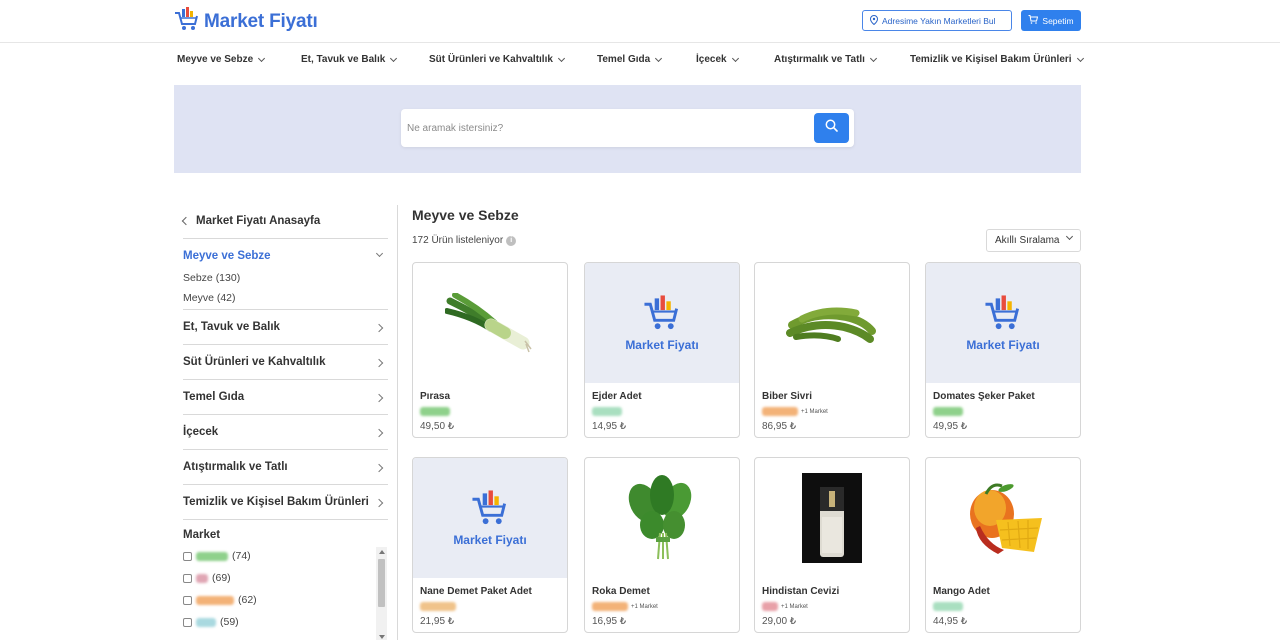  What do you see at coordinates (261, 21) in the screenshot?
I see `logo-text: Market Fiyatı` at bounding box center [261, 21].